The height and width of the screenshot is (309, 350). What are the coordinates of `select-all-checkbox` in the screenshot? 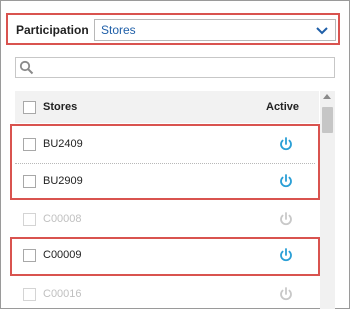 It's located at (29, 107).